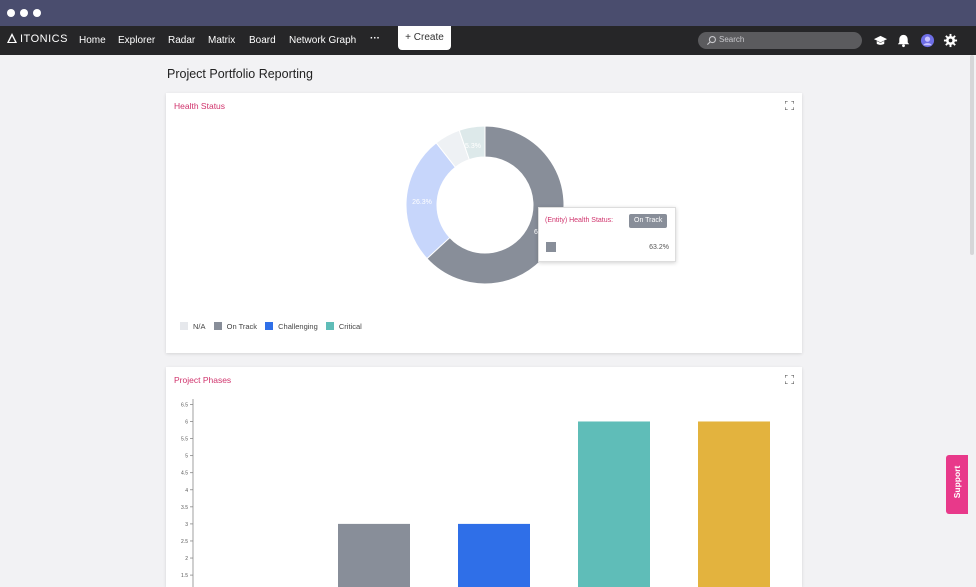 The width and height of the screenshot is (976, 587). Describe the element at coordinates (186, 422) in the screenshot. I see `y-tick-label: 6` at that location.